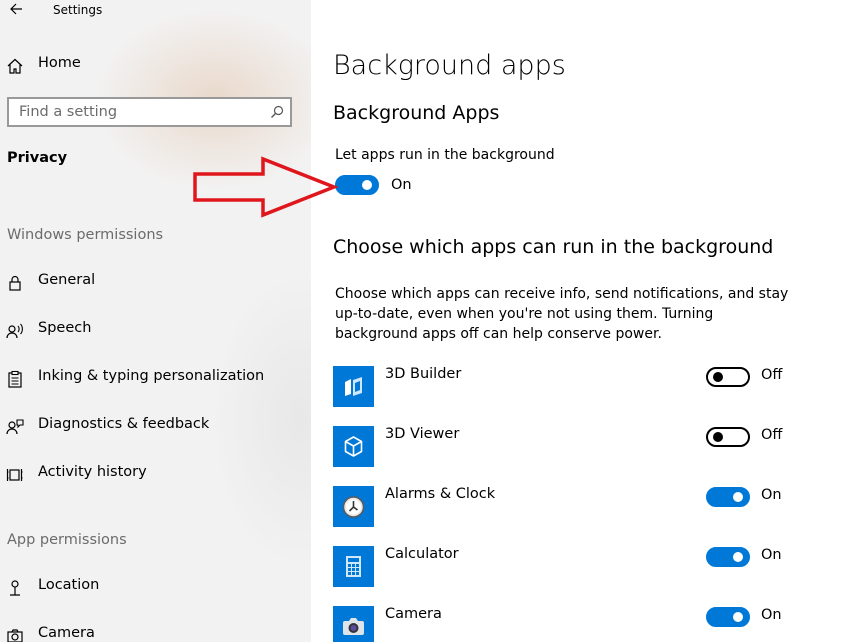 The height and width of the screenshot is (642, 844). Describe the element at coordinates (353, 446) in the screenshot. I see `3d-viewer-icon` at that location.